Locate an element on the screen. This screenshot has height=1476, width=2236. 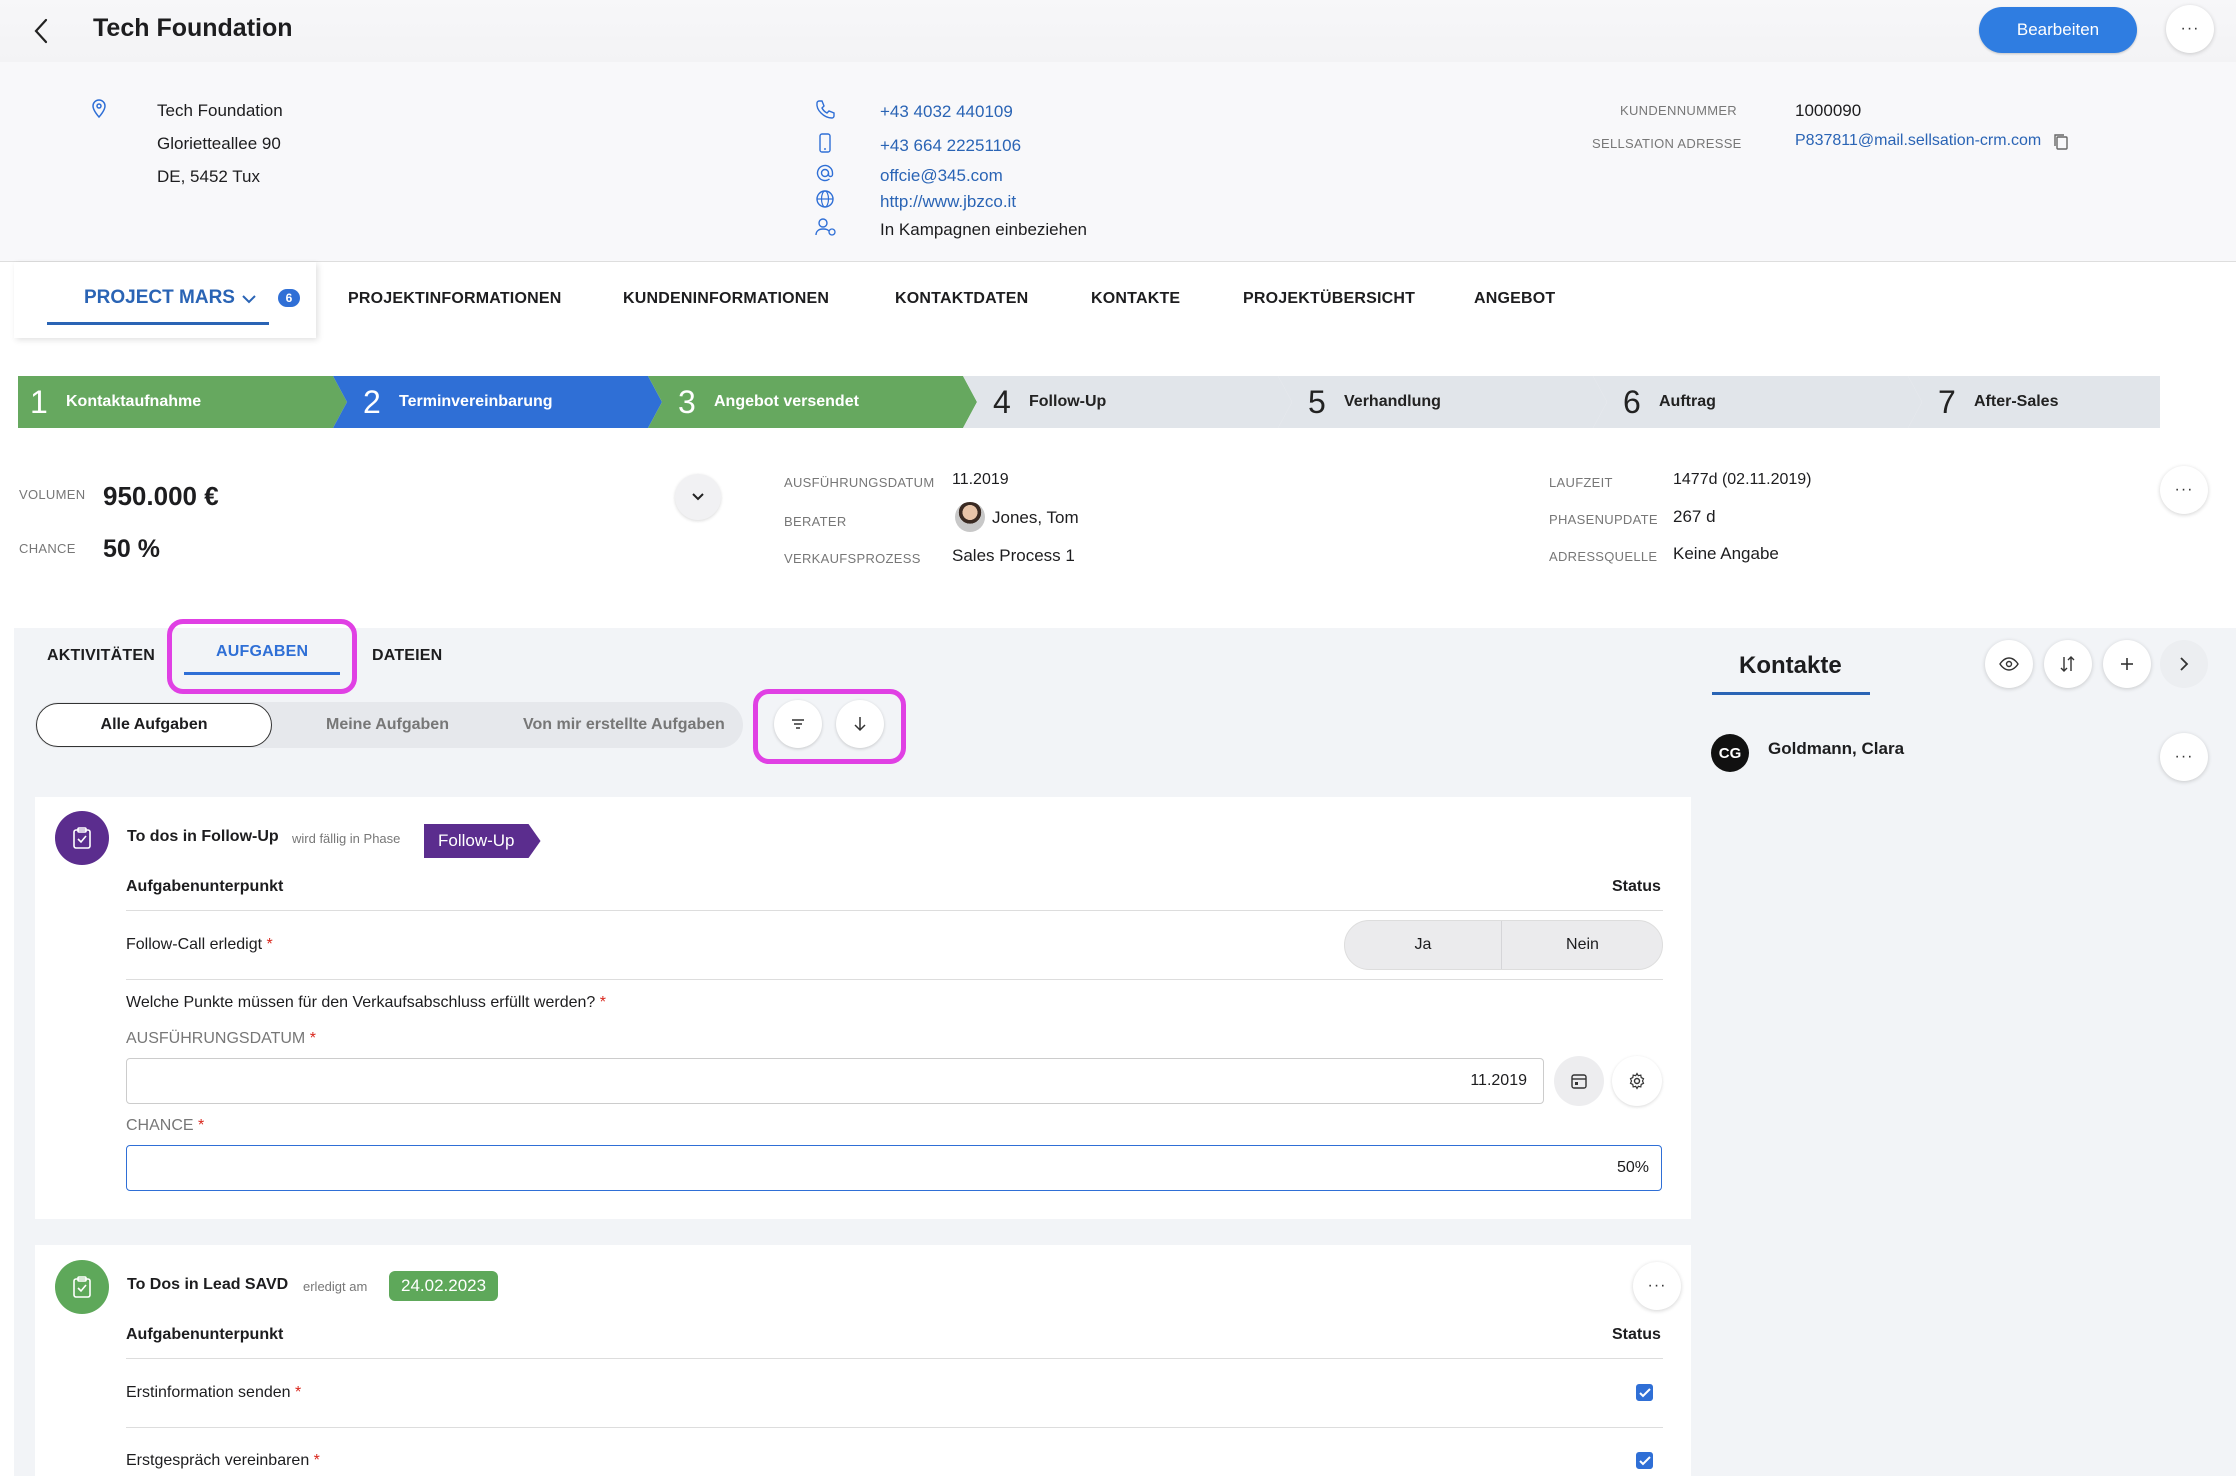
stage-more-button: ··· is located at coordinates (2184, 490).